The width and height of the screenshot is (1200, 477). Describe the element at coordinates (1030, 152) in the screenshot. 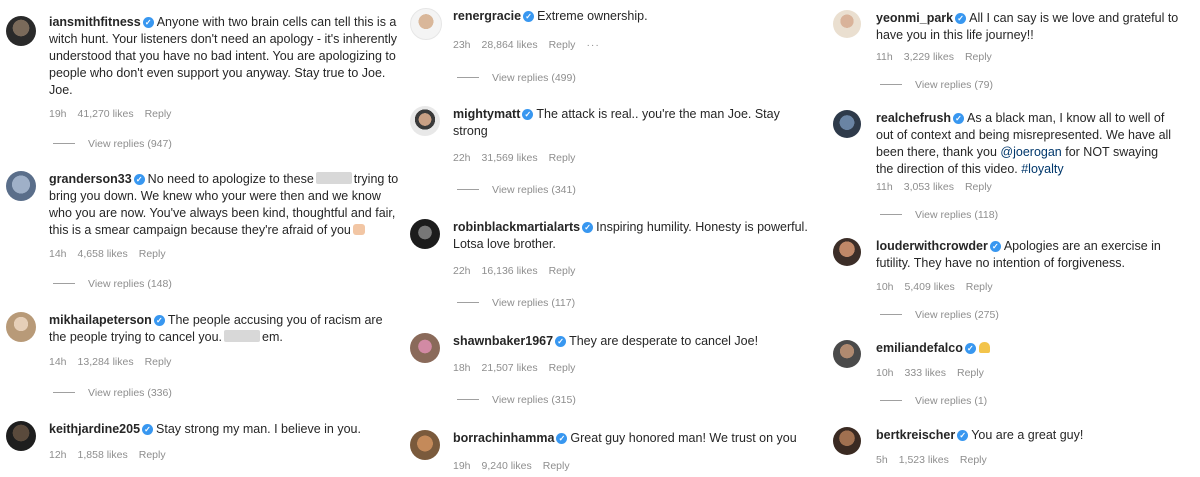

I see `mention-link: @joerogan` at that location.